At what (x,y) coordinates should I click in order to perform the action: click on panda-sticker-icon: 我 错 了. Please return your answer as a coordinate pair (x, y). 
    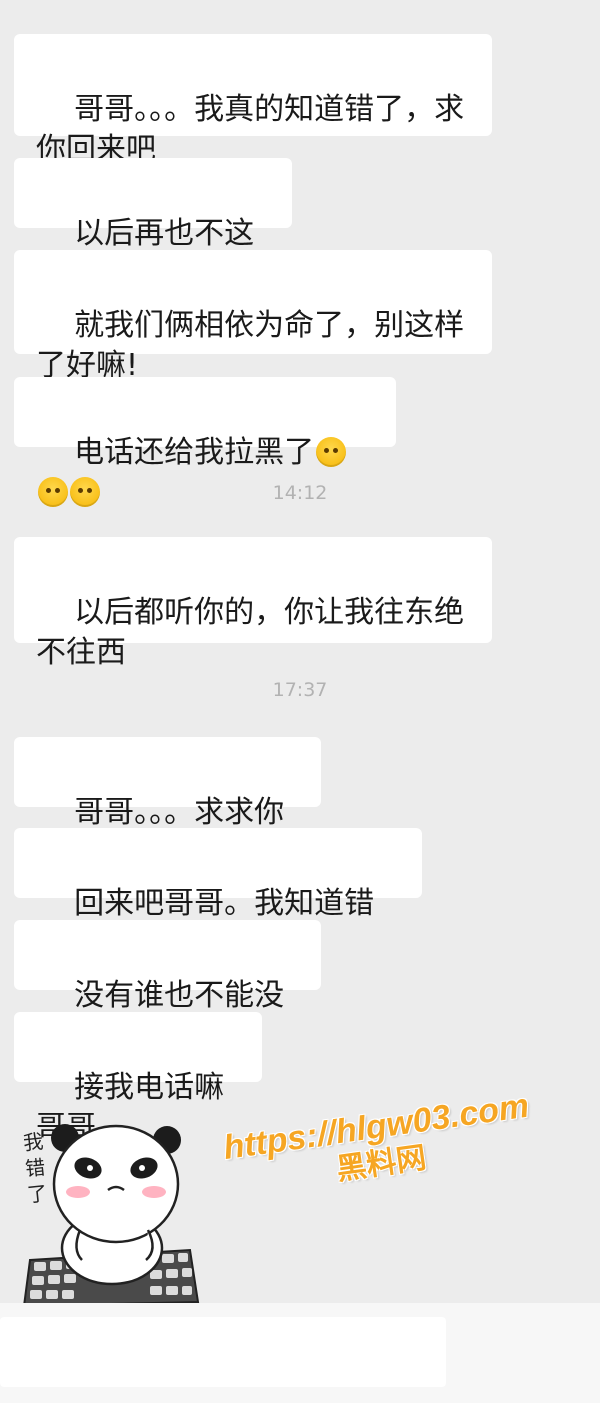
    Looking at the image, I should click on (110, 1210).